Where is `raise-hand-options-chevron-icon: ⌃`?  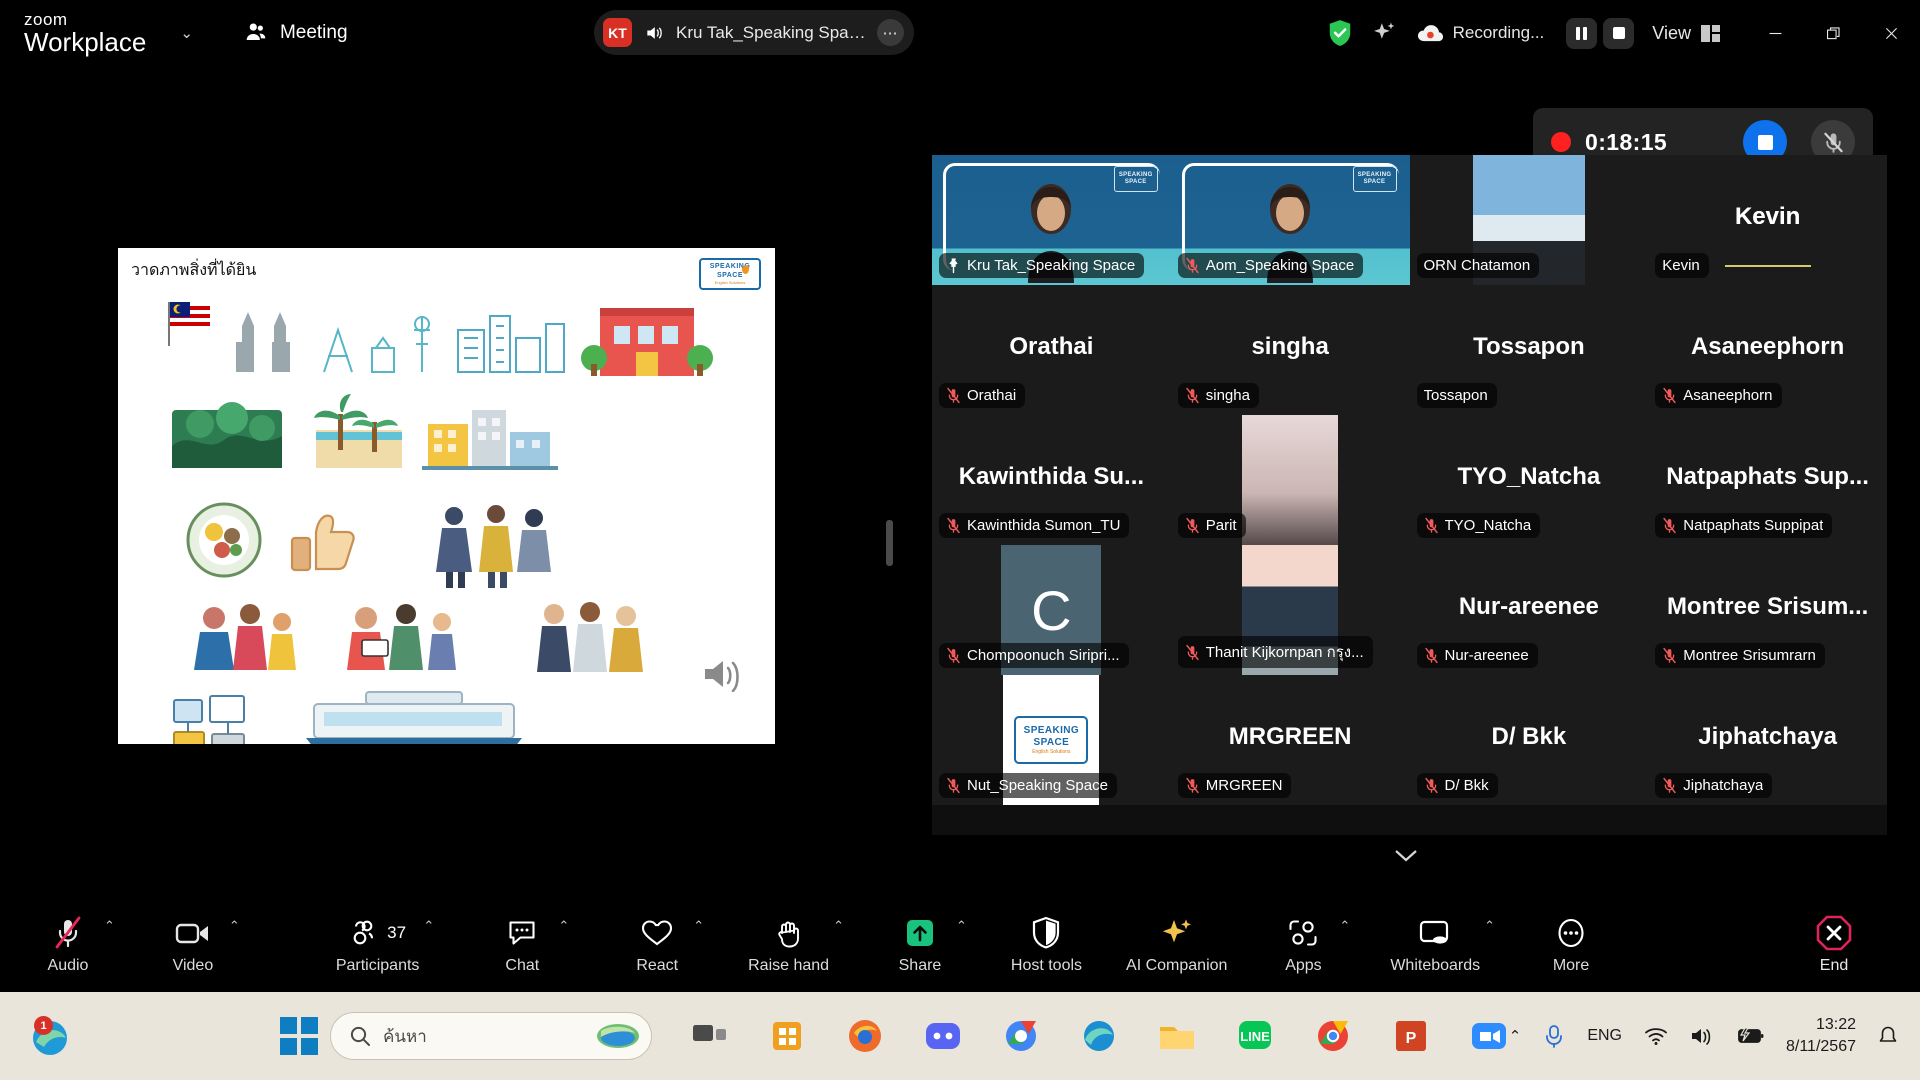 raise-hand-options-chevron-icon: ⌃ is located at coordinates (838, 926).